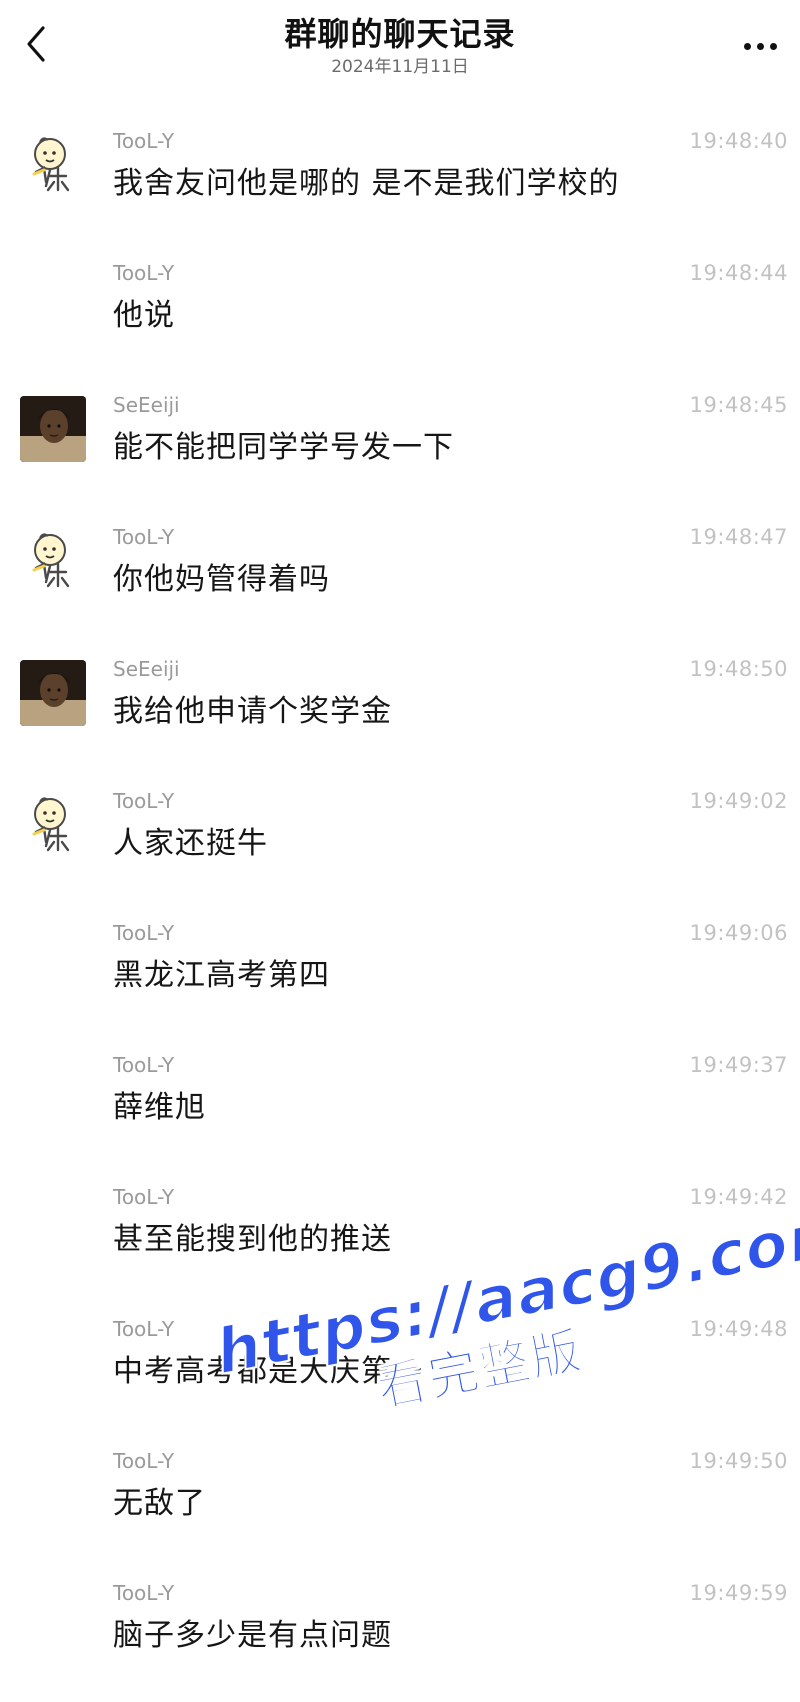  What do you see at coordinates (738, 405) in the screenshot?
I see `message-time: 19:48:45` at bounding box center [738, 405].